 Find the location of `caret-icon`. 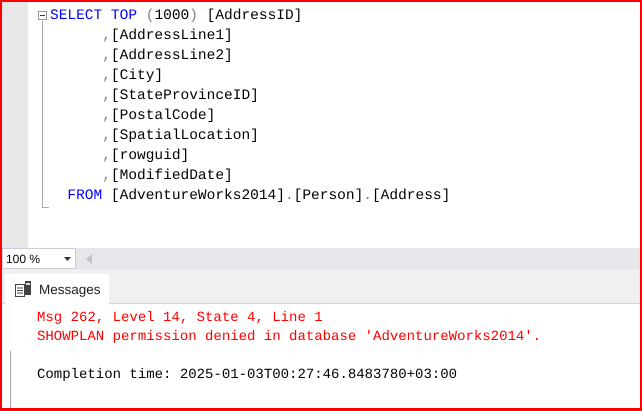

caret-icon is located at coordinates (67, 258).